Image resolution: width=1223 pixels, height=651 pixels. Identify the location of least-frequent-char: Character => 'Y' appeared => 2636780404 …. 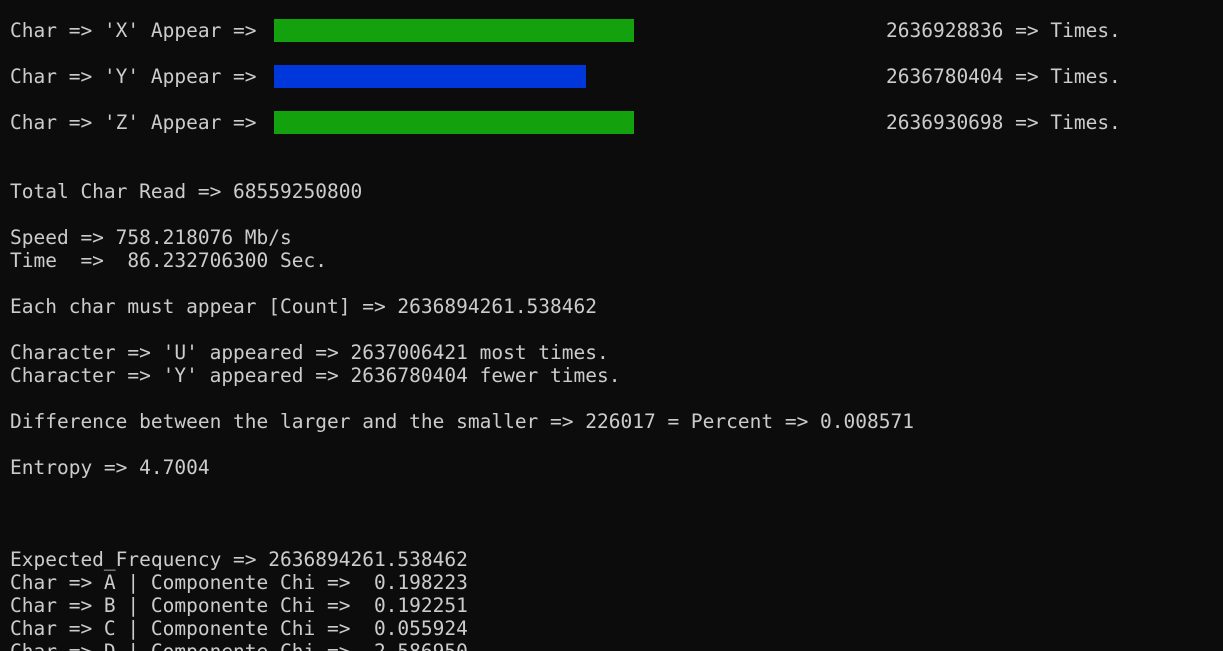
(315, 375).